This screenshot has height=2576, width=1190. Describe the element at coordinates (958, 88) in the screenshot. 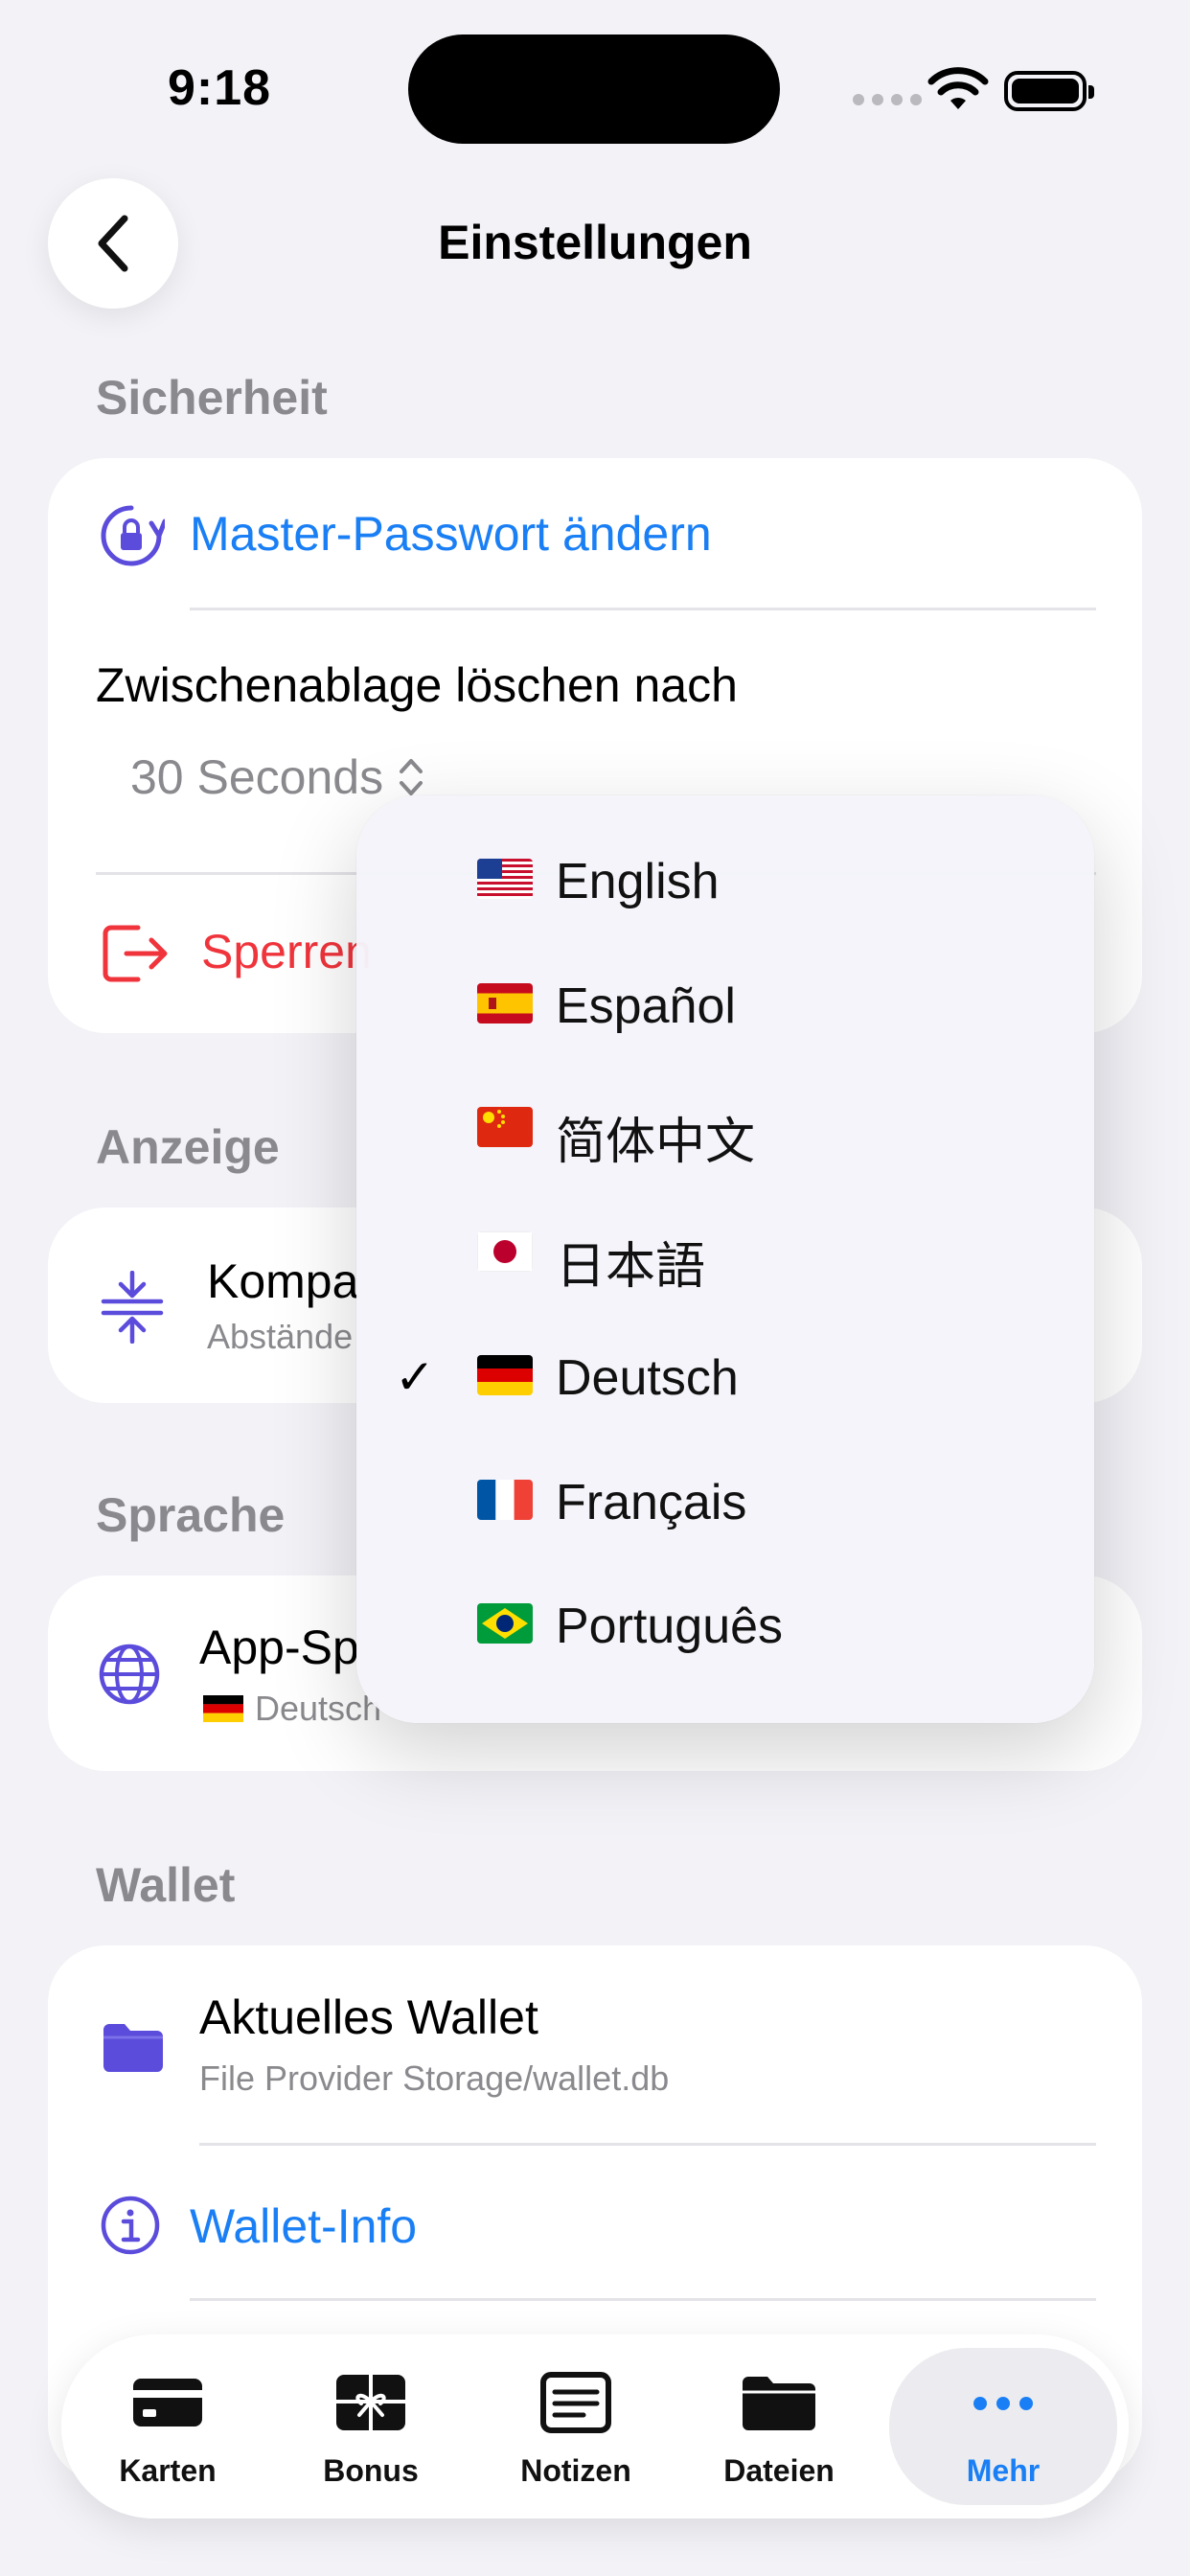

I see `wifi-icon` at that location.